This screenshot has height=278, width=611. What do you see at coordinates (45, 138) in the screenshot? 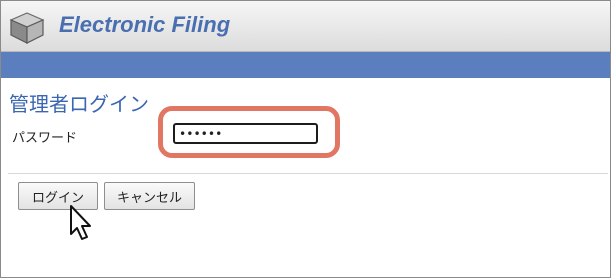
I see `password-label: パスワード` at bounding box center [45, 138].